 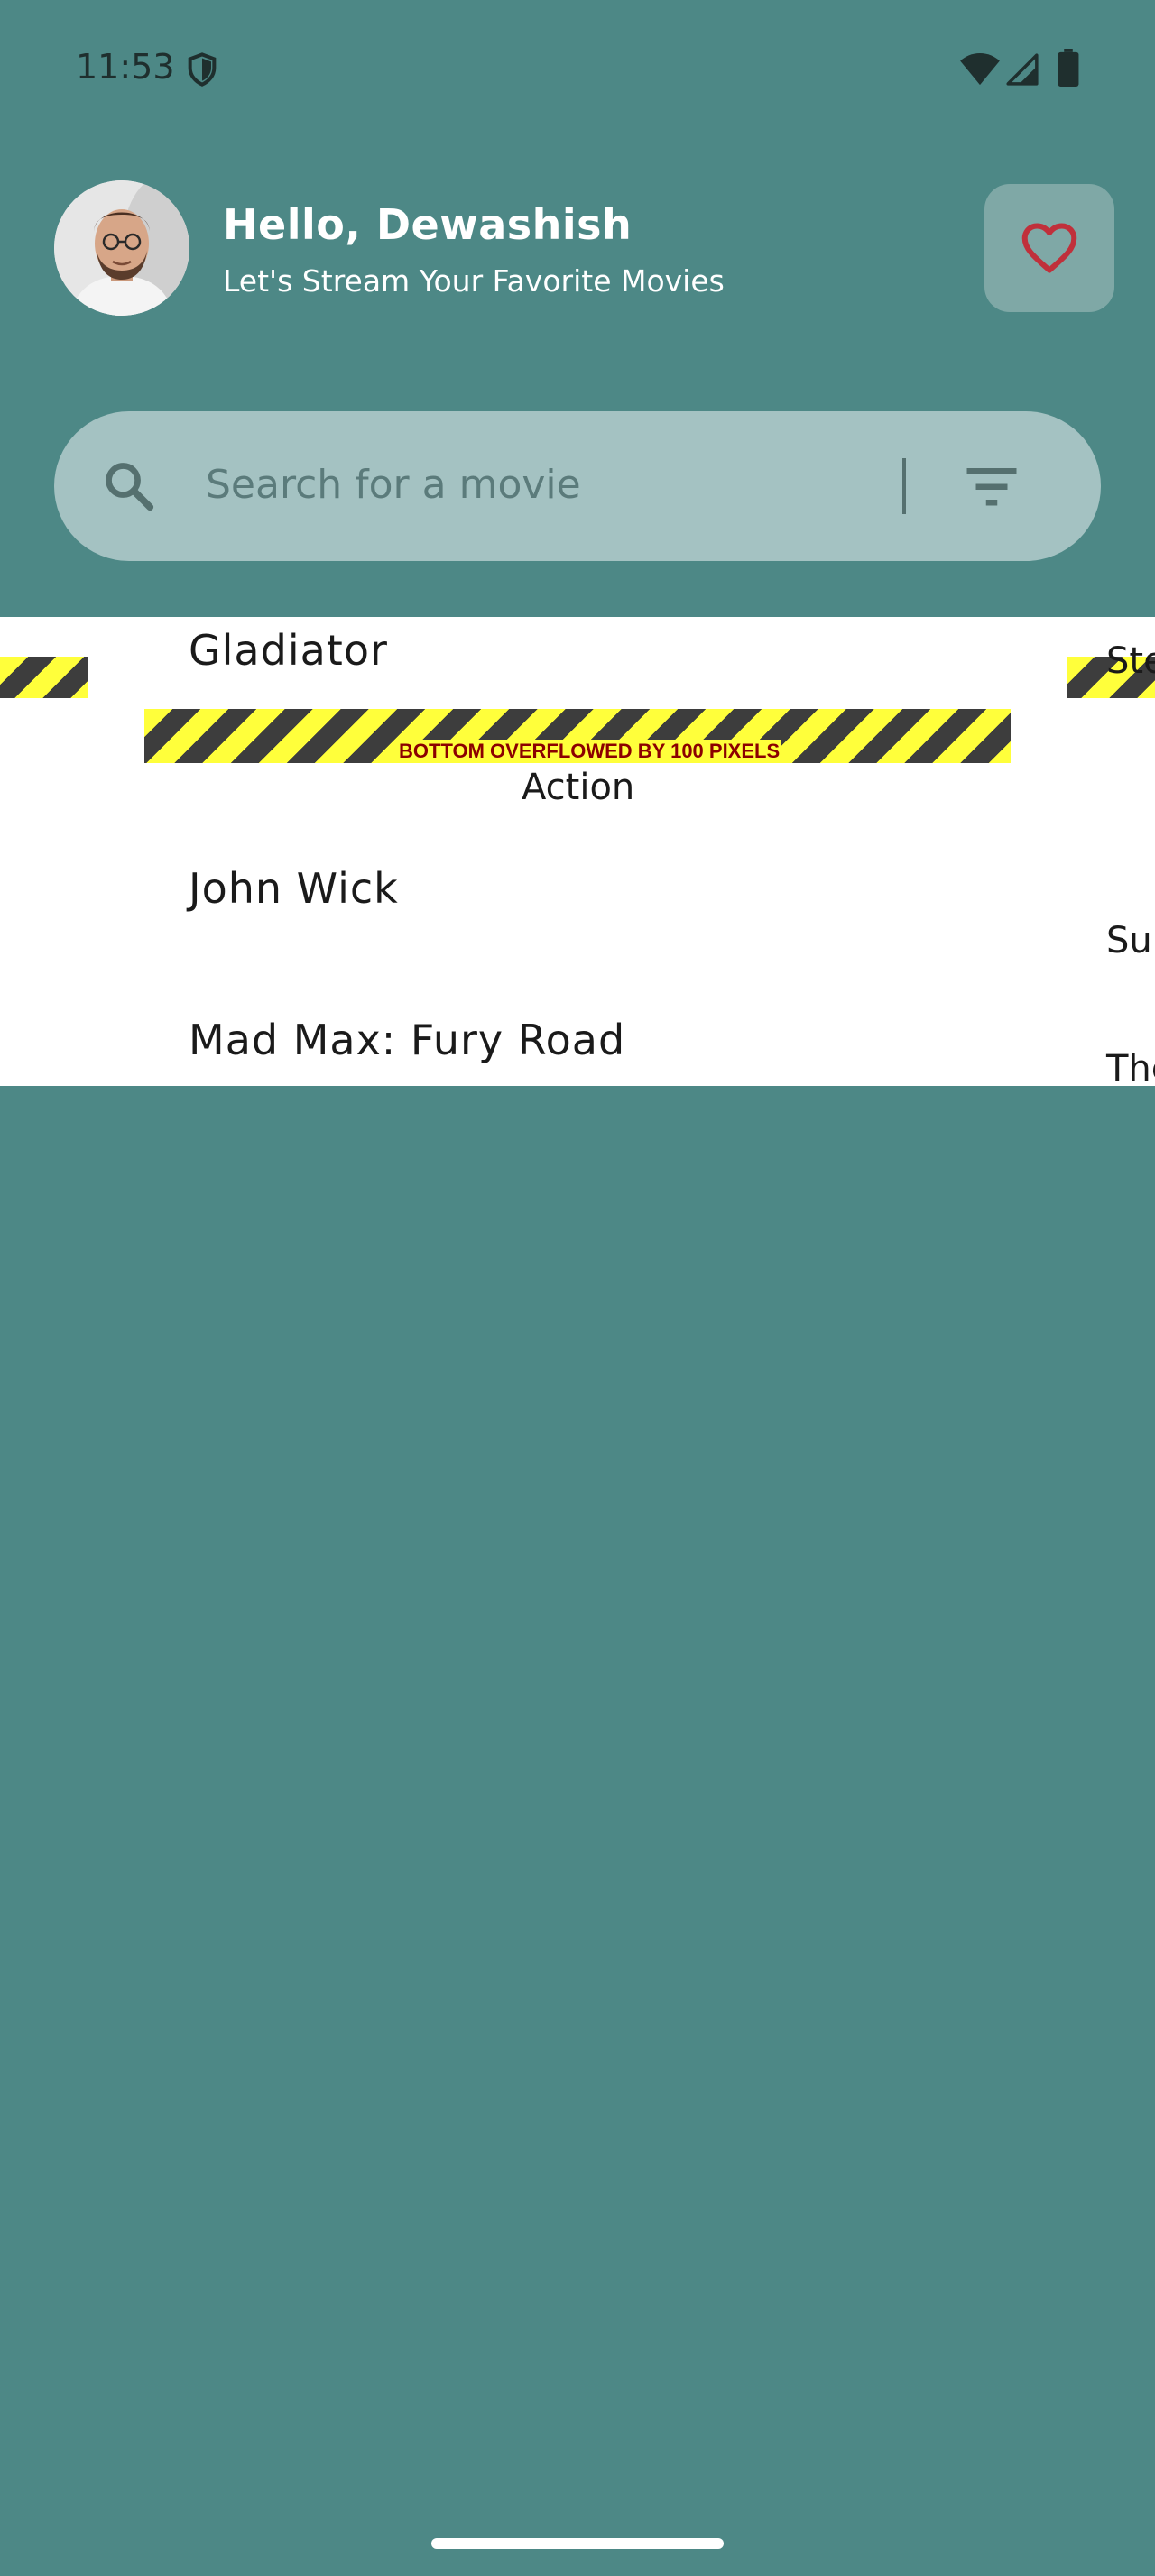 I want to click on avatar, so click(x=121, y=248).